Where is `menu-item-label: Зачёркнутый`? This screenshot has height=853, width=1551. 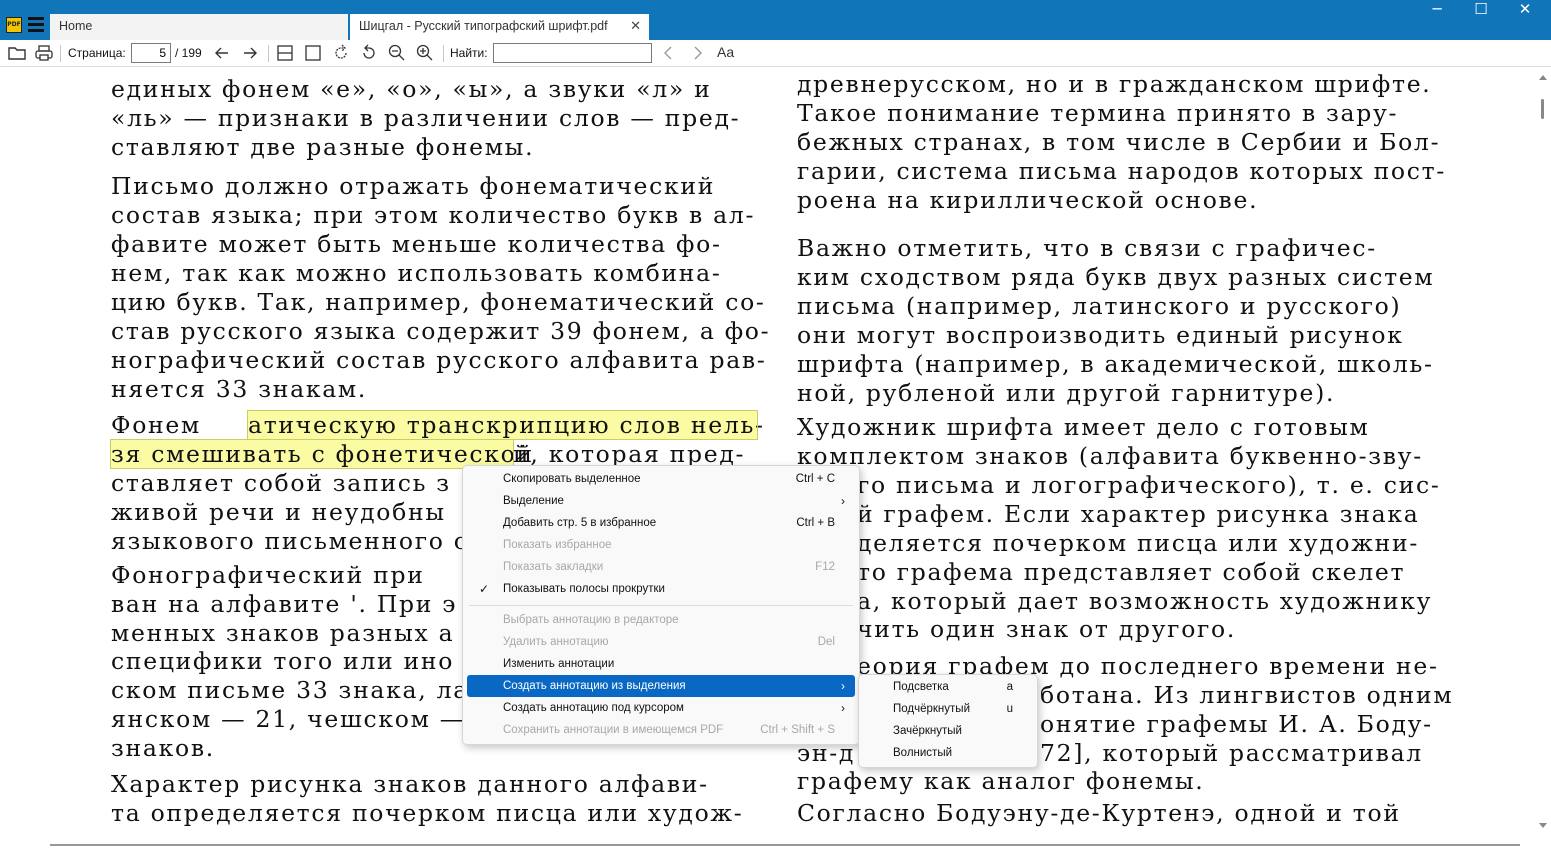
menu-item-label: Зачёркнутый is located at coordinates (927, 731).